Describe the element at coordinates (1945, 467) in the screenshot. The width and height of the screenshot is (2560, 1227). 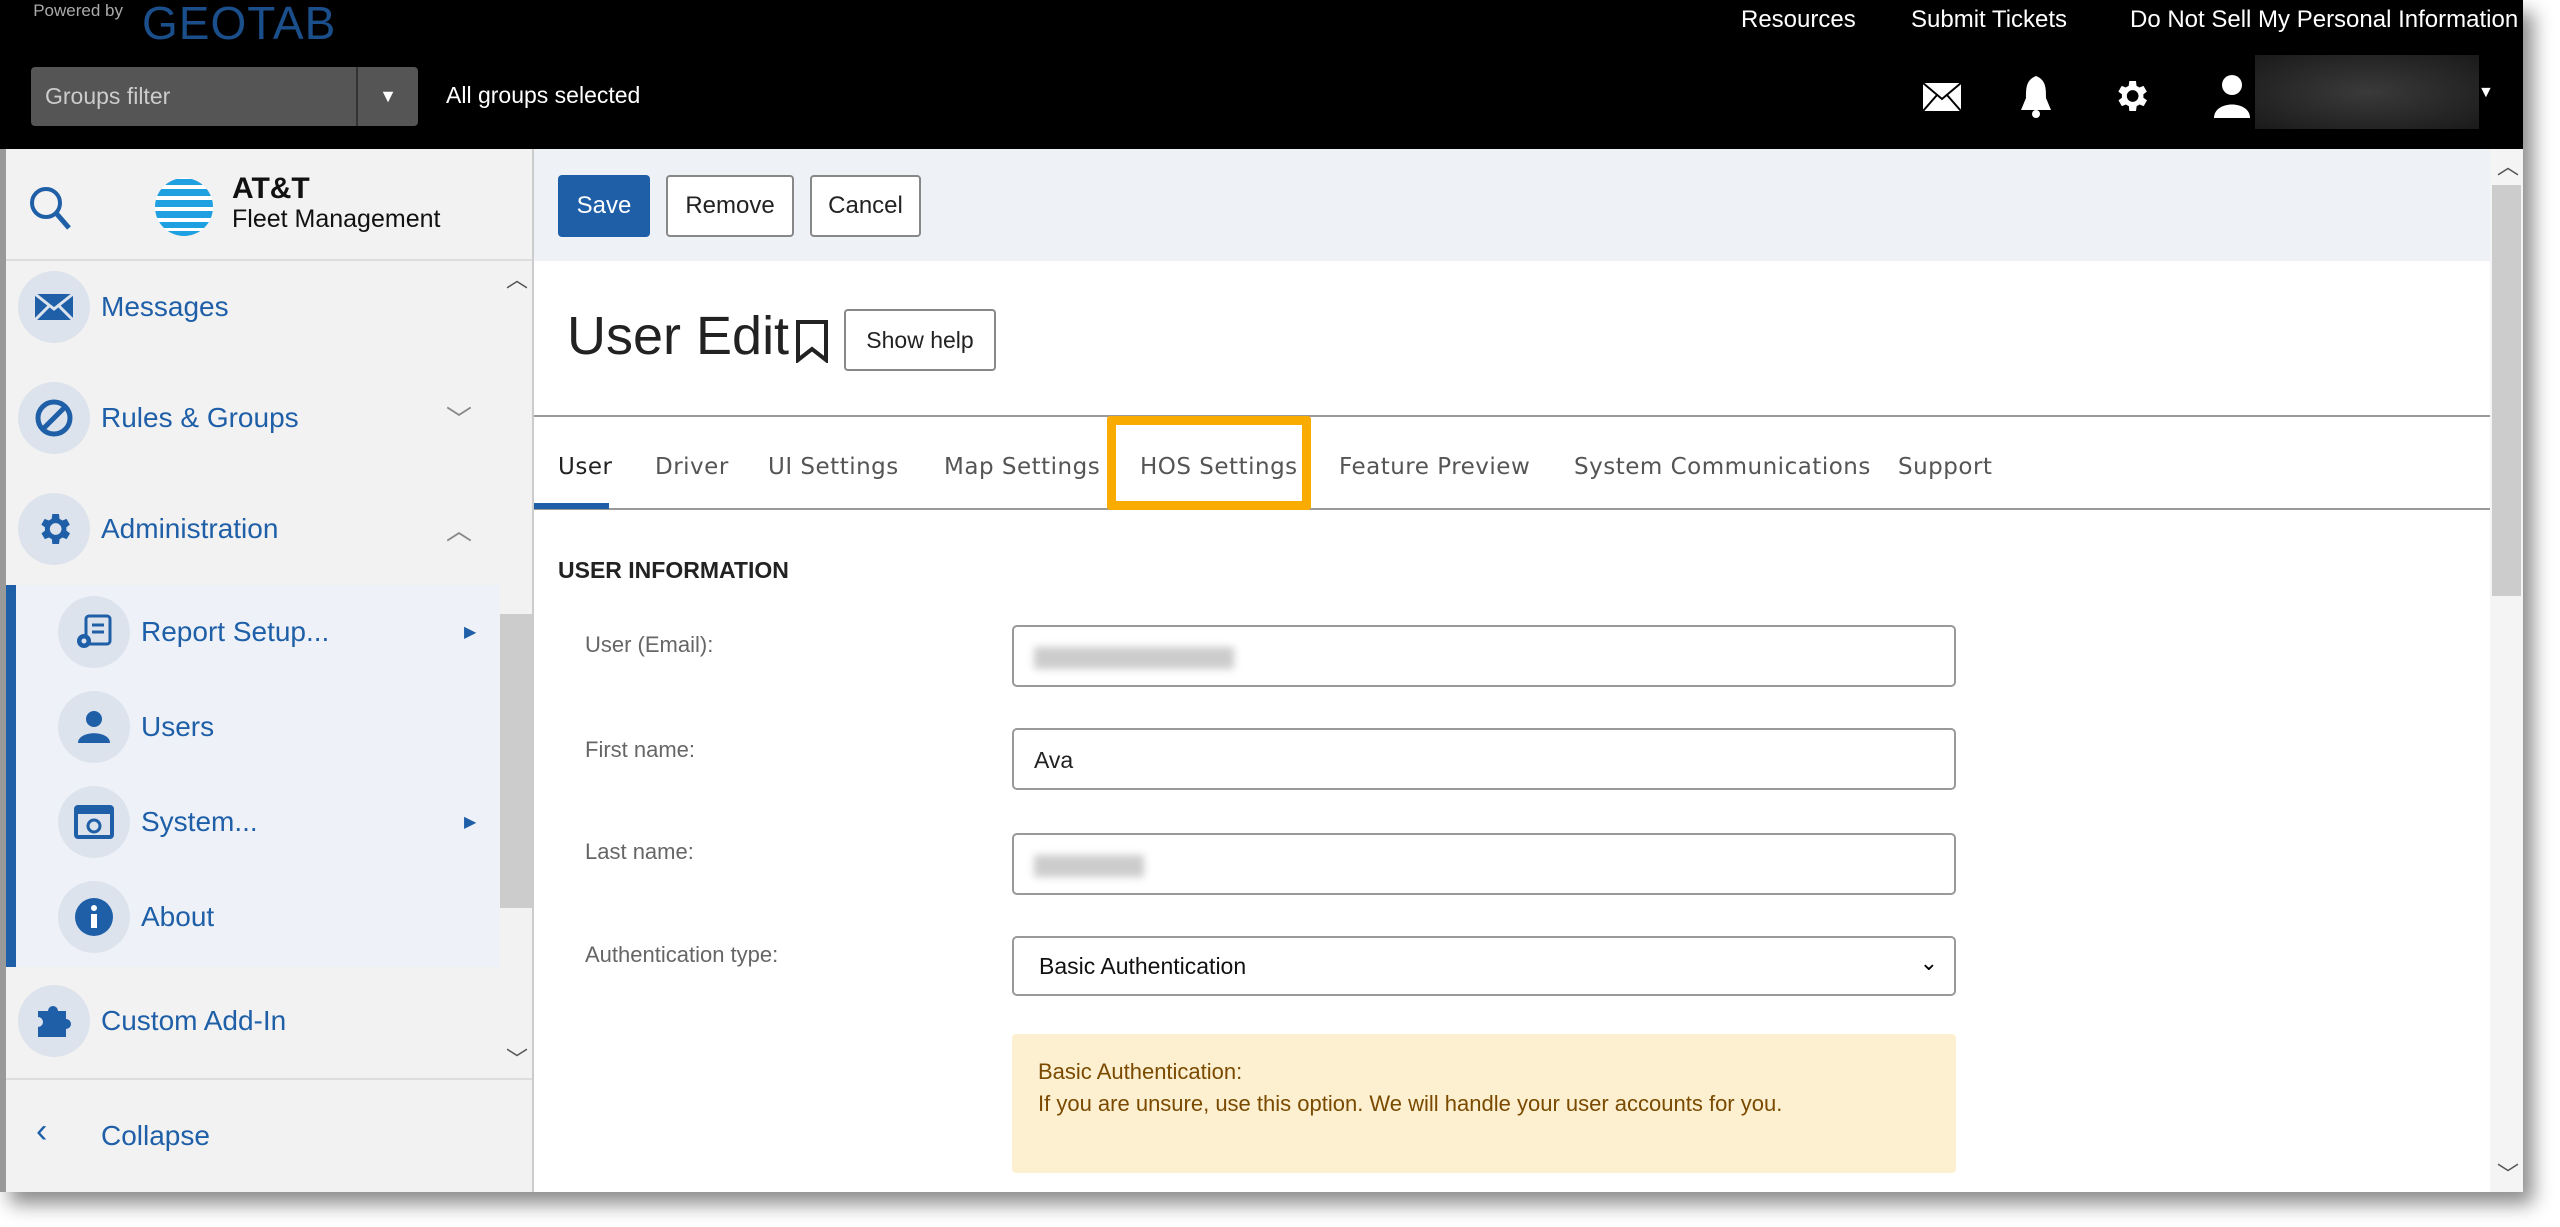
I see `tab-support: Support` at that location.